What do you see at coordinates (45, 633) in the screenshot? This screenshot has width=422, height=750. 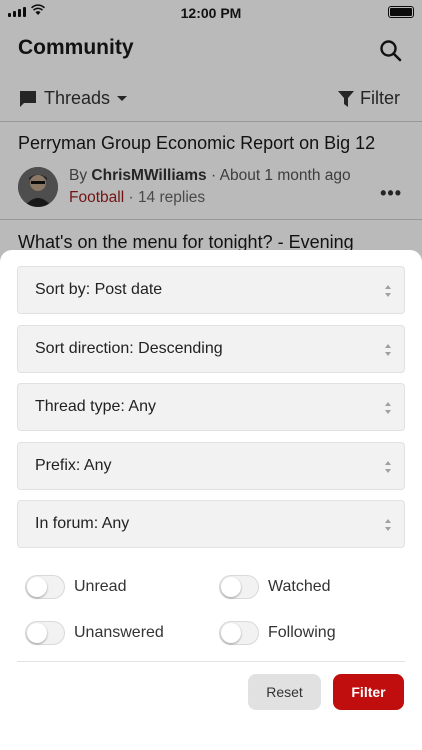 I see `unanswered-toggle` at bounding box center [45, 633].